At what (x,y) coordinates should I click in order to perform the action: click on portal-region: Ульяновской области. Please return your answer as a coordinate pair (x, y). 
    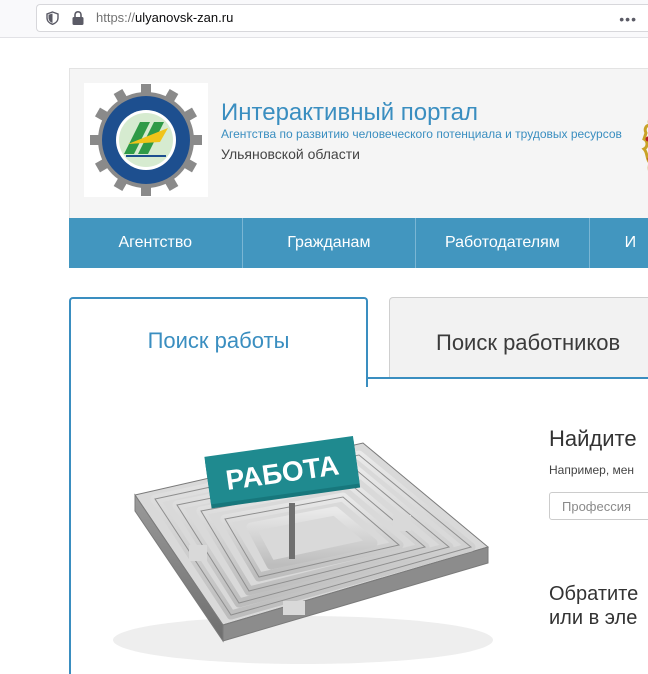
    Looking at the image, I should click on (290, 154).